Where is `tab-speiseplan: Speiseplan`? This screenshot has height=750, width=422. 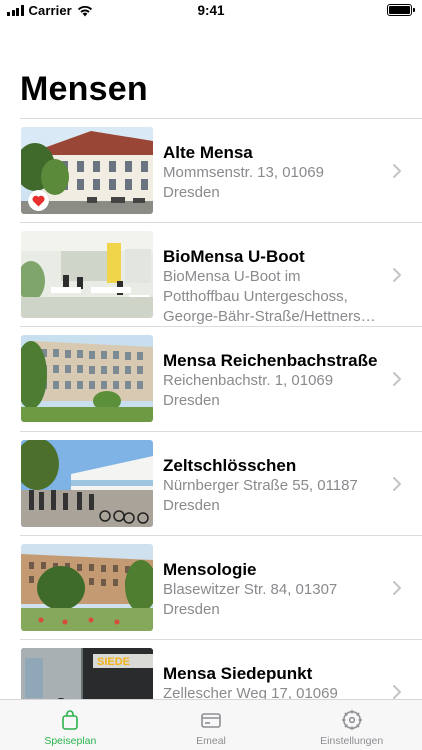 tab-speiseplan: Speiseplan is located at coordinates (70, 725).